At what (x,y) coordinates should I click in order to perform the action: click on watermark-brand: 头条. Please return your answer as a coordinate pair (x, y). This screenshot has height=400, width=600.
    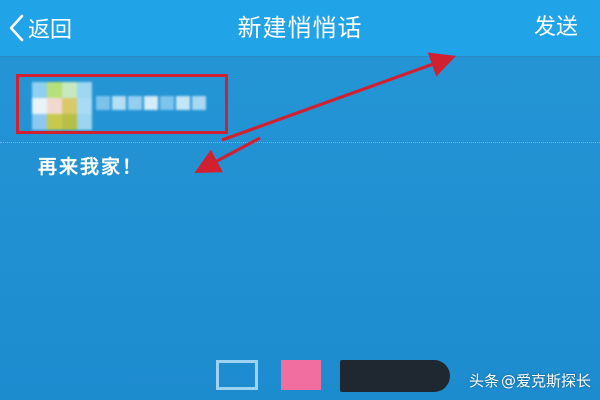
    Looking at the image, I should click on (483, 380).